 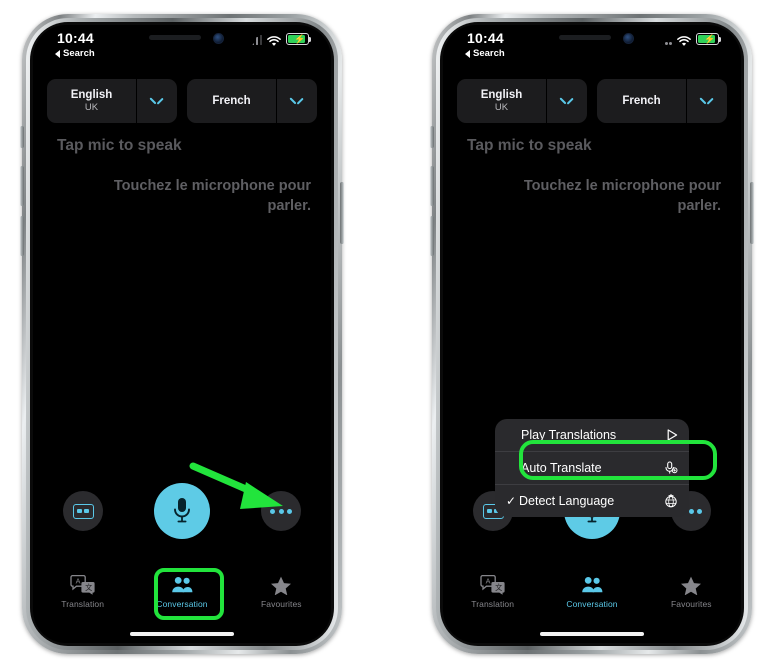 What do you see at coordinates (669, 468) in the screenshot?
I see `mic-auto-icon` at bounding box center [669, 468].